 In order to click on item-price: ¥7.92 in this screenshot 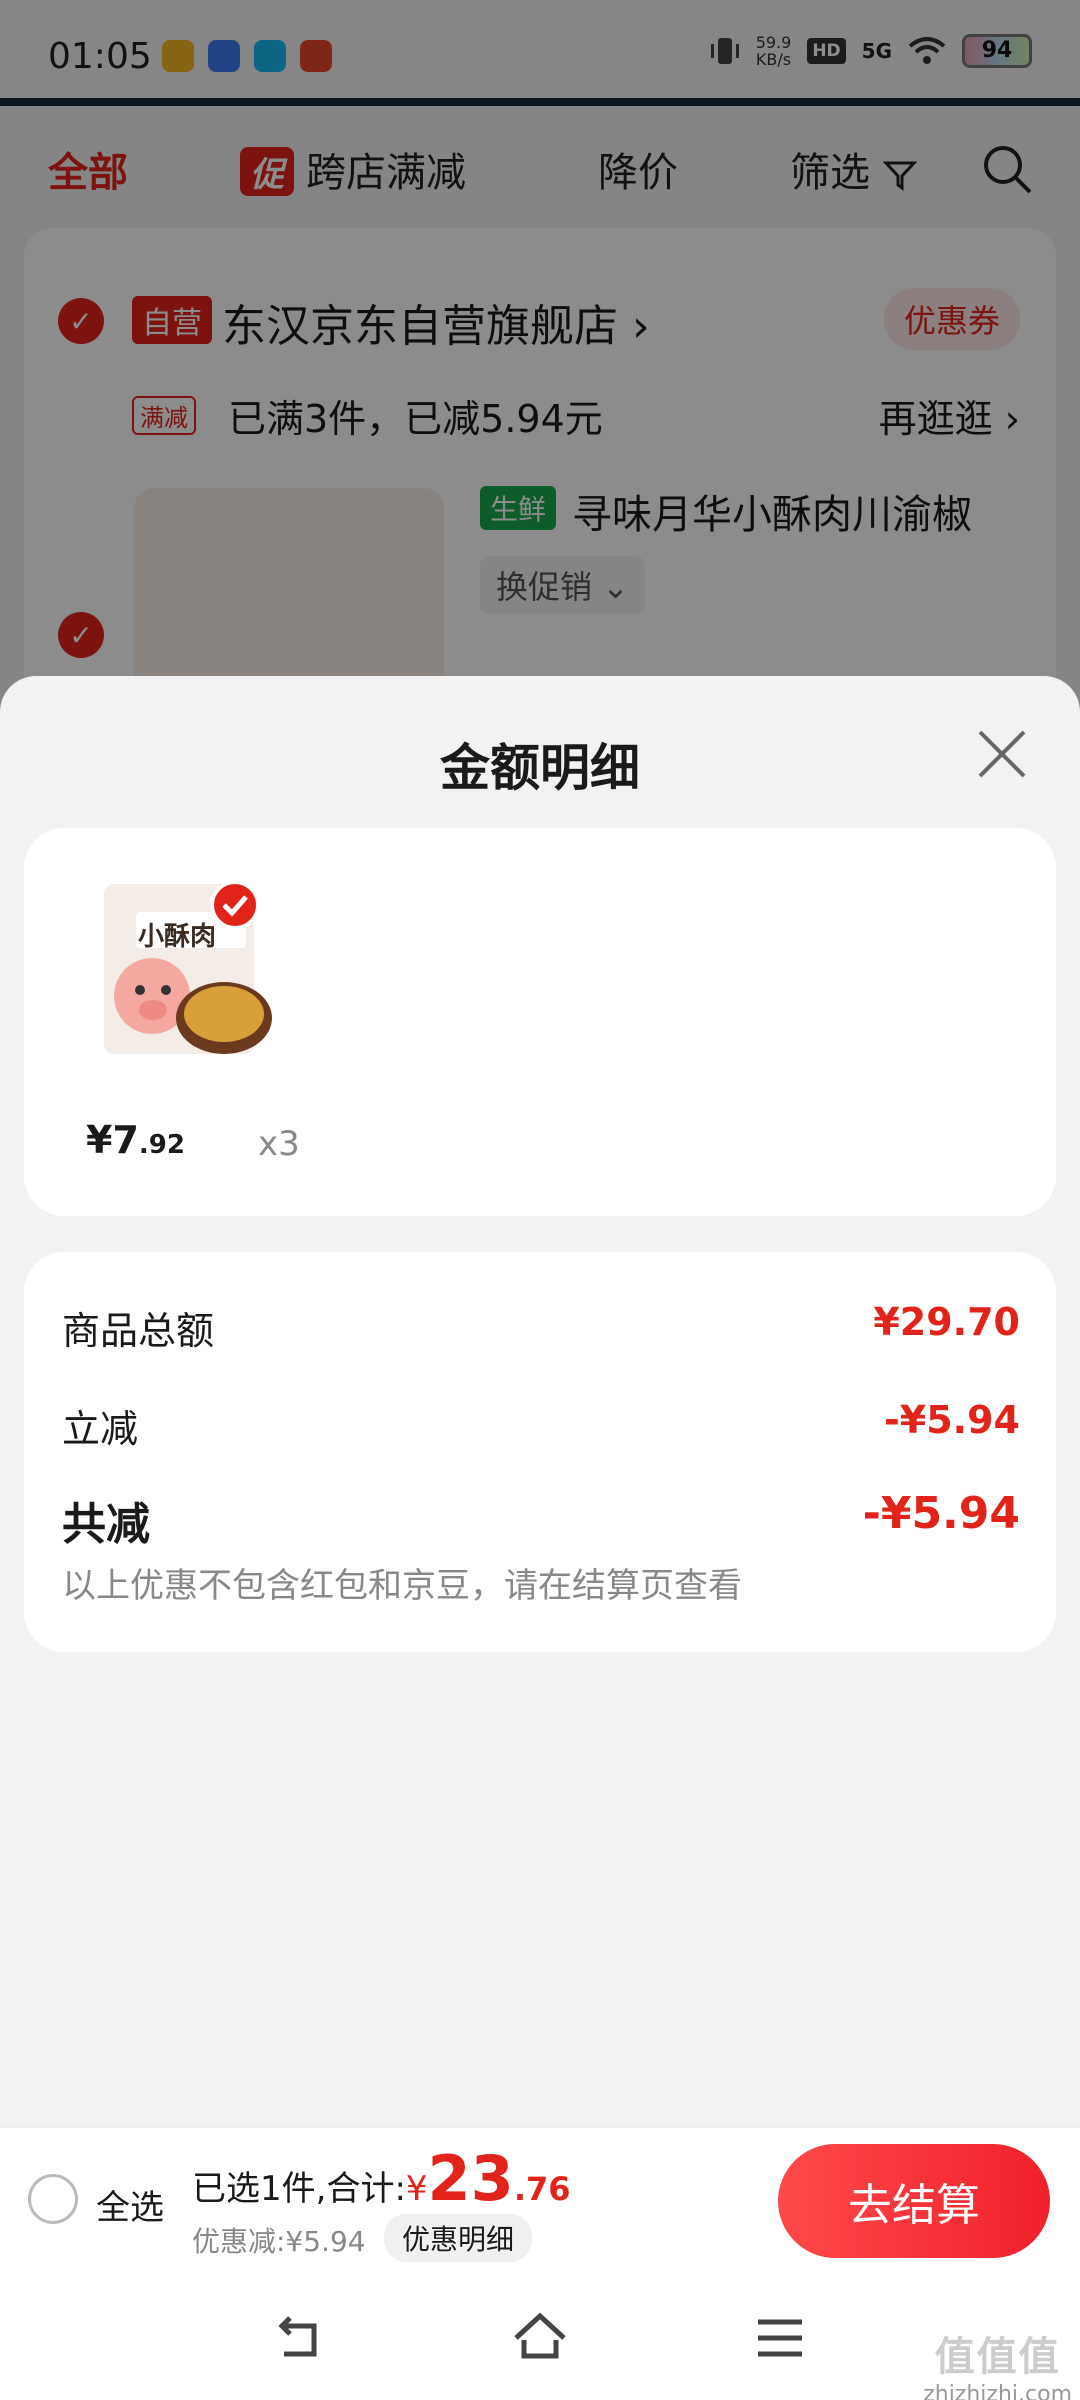, I will do `click(135, 1140)`.